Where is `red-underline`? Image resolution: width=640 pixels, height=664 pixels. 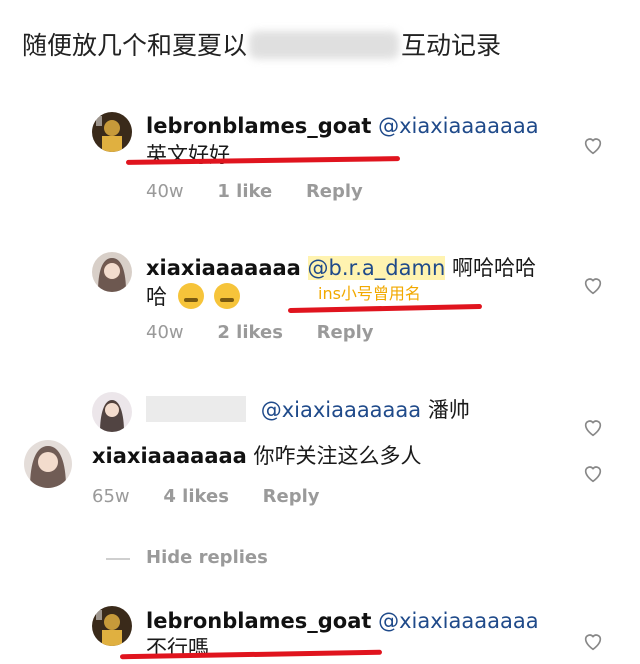 red-underline is located at coordinates (385, 308).